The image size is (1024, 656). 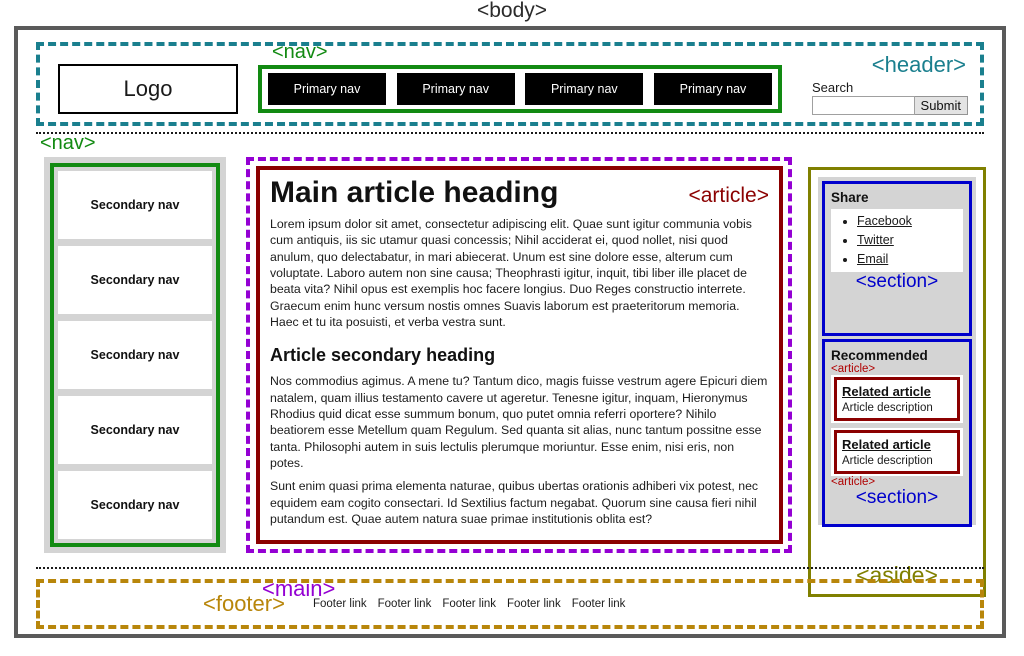 I want to click on secondary-nav-tag-label: <nav>, so click(x=68, y=143).